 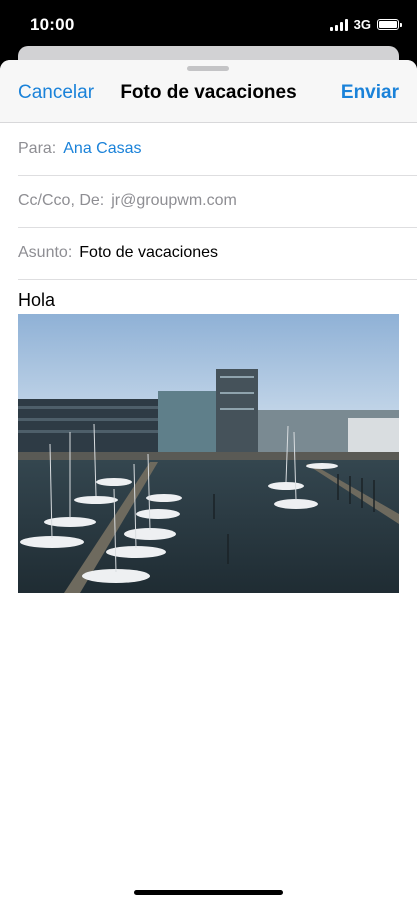 I want to click on subject-field: Asunto: Foto de vacaciones, so click(x=217, y=253).